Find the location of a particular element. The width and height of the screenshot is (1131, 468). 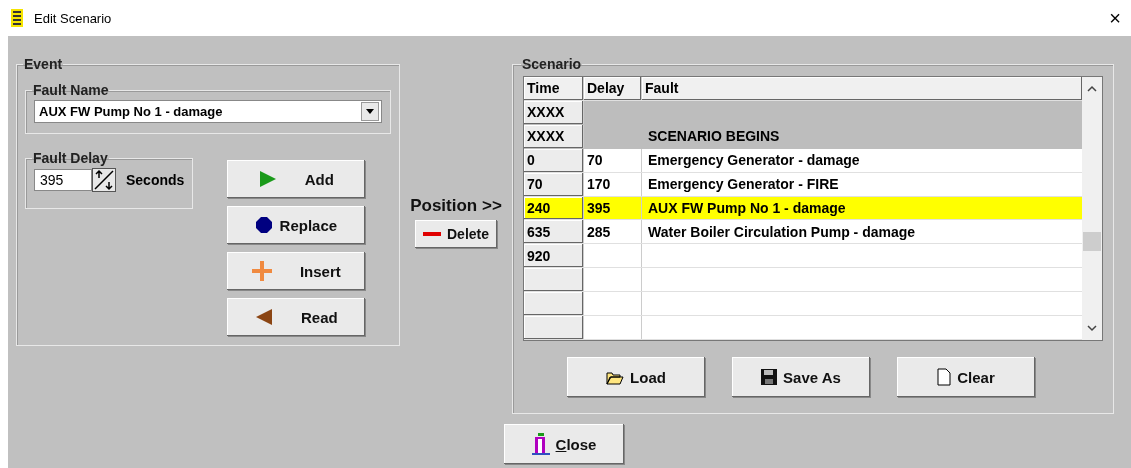

page-icon is located at coordinates (944, 377).